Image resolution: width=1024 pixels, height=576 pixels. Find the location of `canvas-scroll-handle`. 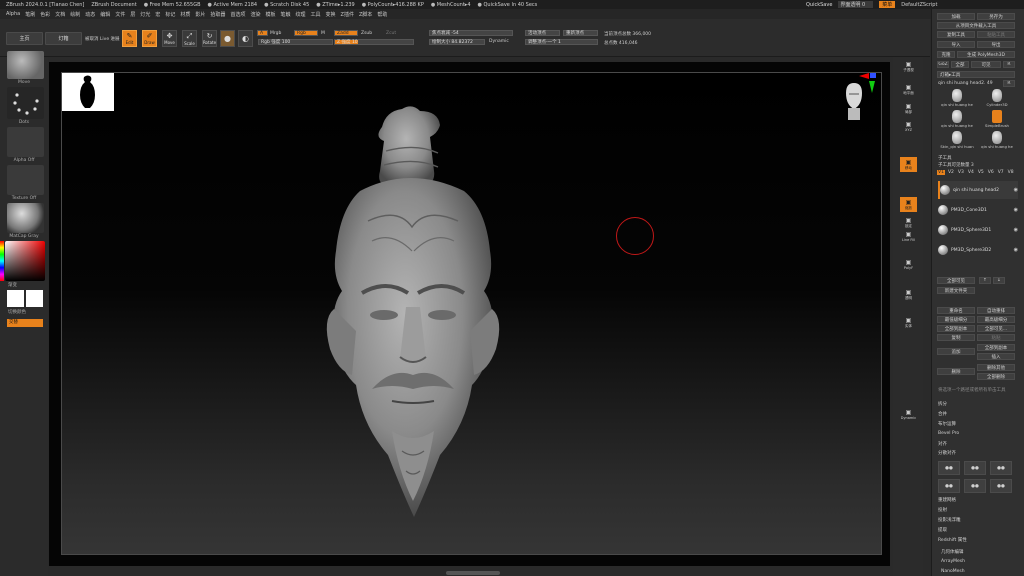

canvas-scroll-handle is located at coordinates (473, 573).